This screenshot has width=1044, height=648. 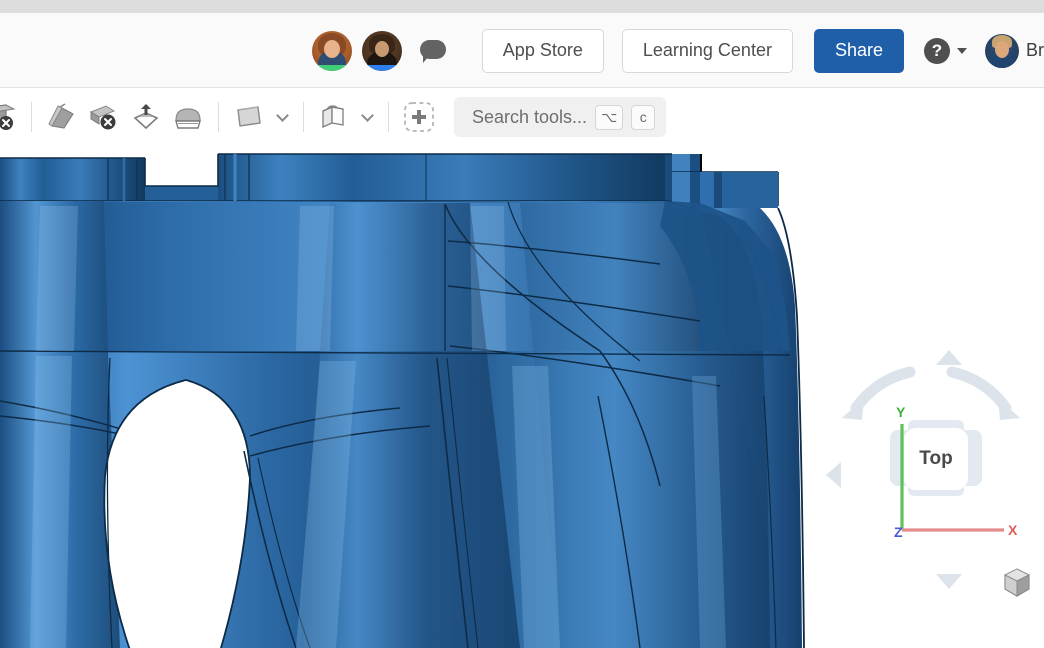 What do you see at coordinates (522, 6) in the screenshot?
I see `window-top-strip` at bounding box center [522, 6].